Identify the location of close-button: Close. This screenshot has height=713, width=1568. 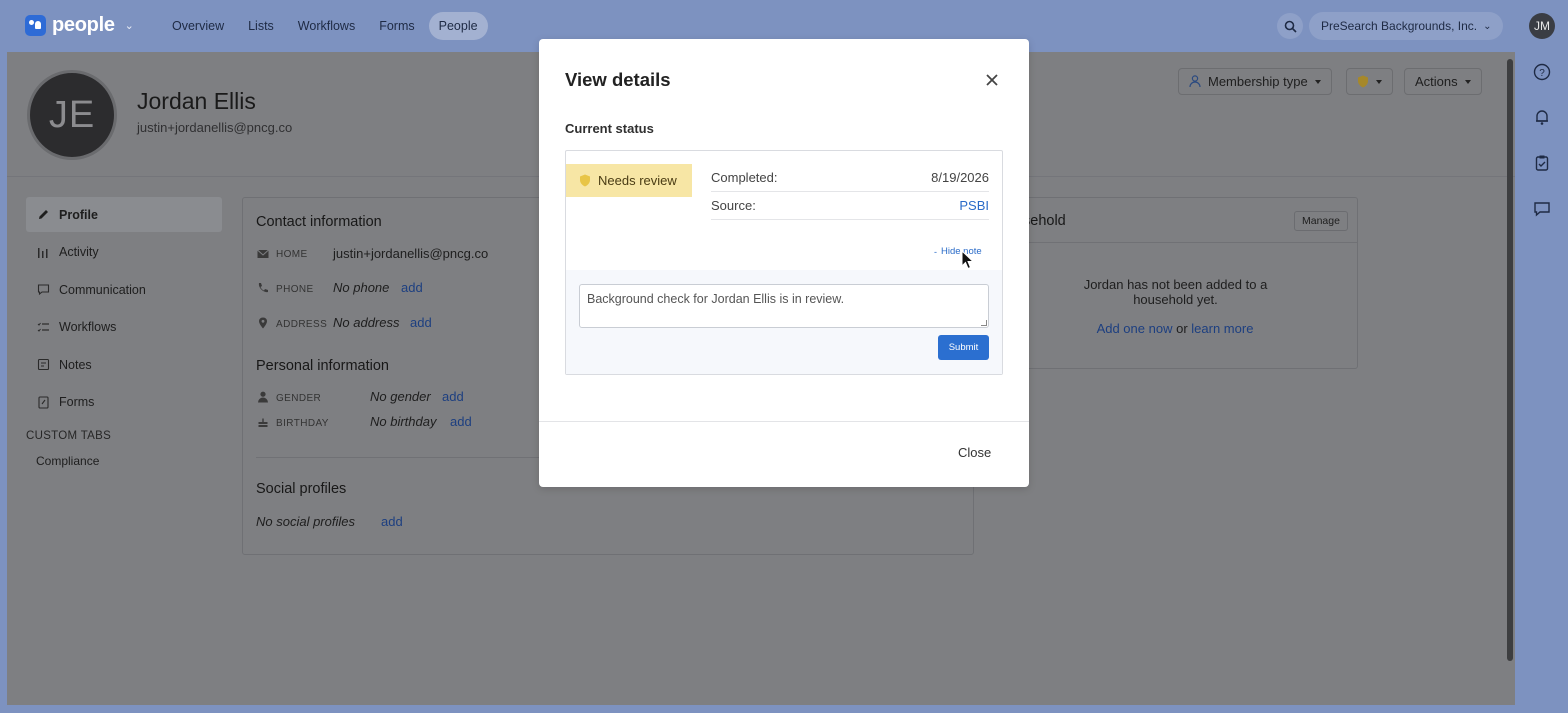
(974, 452).